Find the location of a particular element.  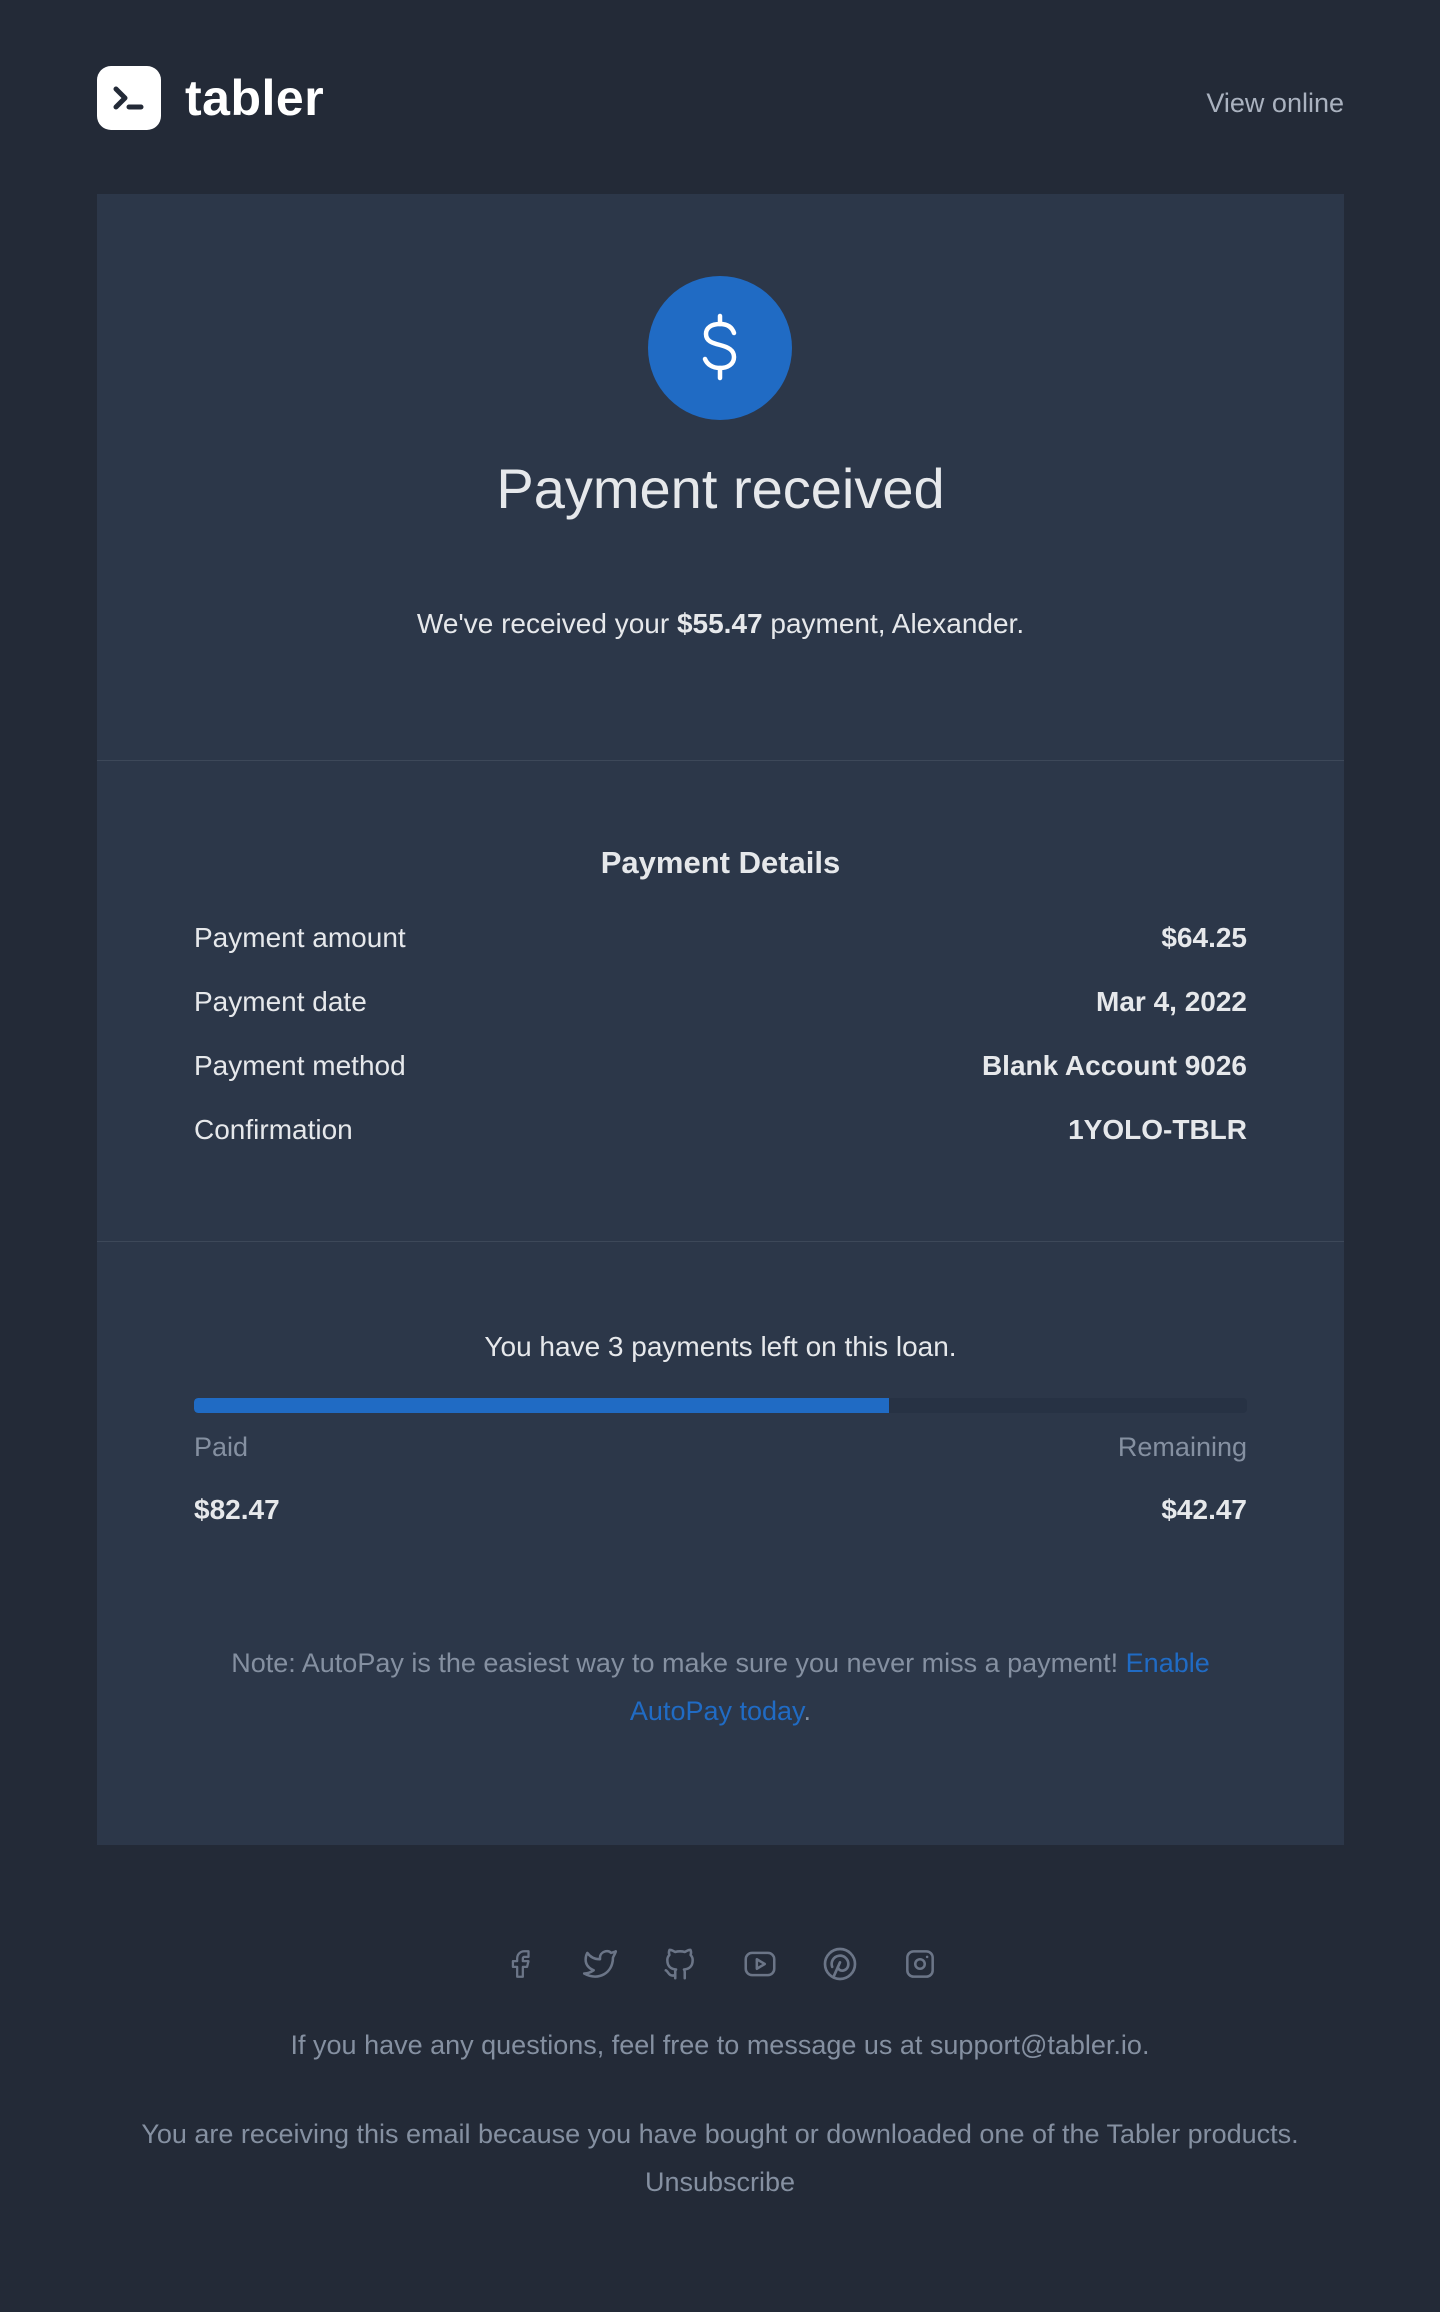

logo-text: tabler is located at coordinates (255, 98).